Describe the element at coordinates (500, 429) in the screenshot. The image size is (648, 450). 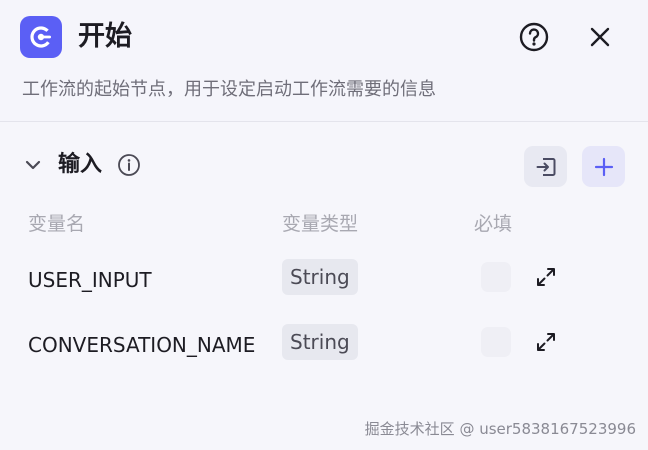
I see `watermark: 掘金技术社区 @ user5838167523996` at that location.